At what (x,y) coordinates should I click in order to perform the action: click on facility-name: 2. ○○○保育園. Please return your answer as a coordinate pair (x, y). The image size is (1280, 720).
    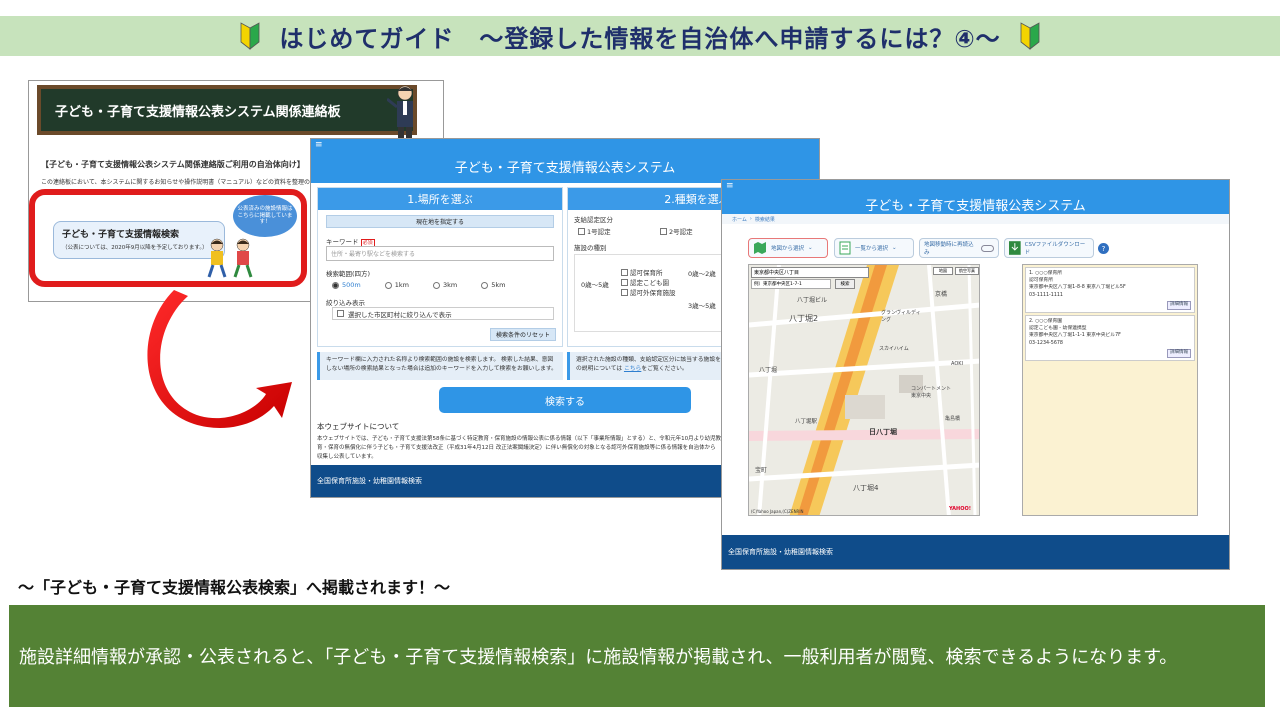
    Looking at the image, I should click on (1046, 321).